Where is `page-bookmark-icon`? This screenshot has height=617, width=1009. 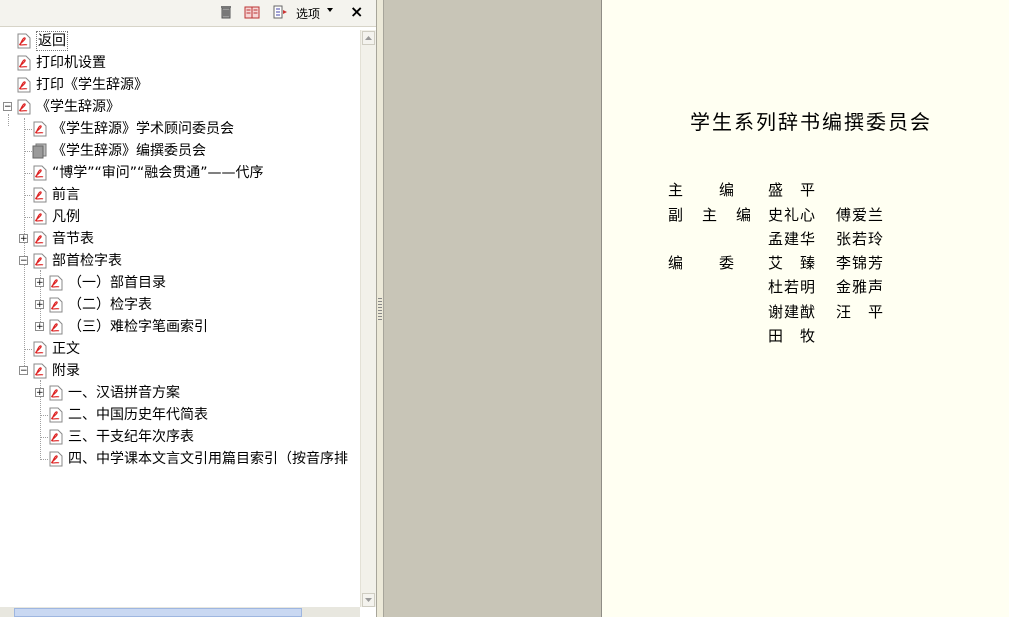
page-bookmark-icon is located at coordinates (40, 151).